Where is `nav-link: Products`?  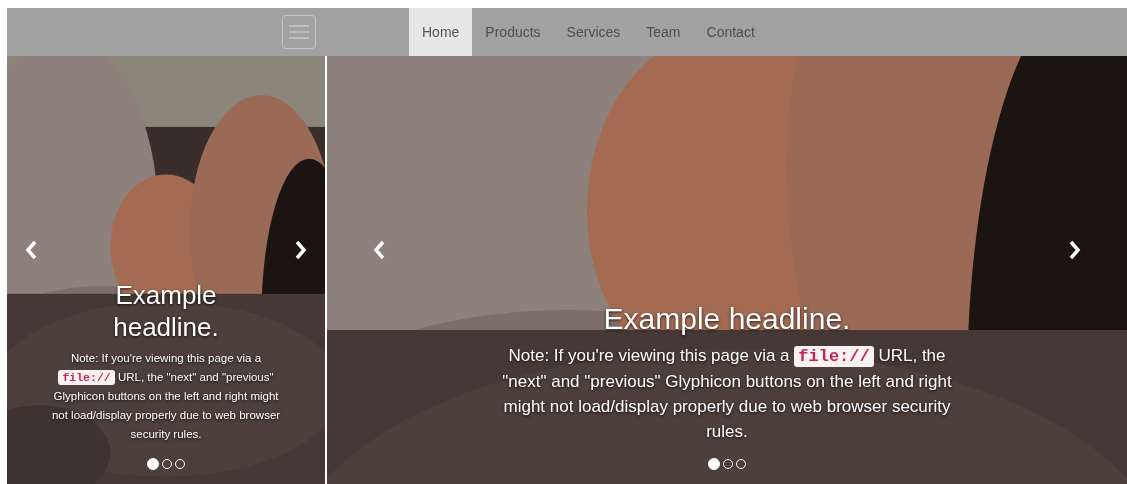 nav-link: Products is located at coordinates (513, 32).